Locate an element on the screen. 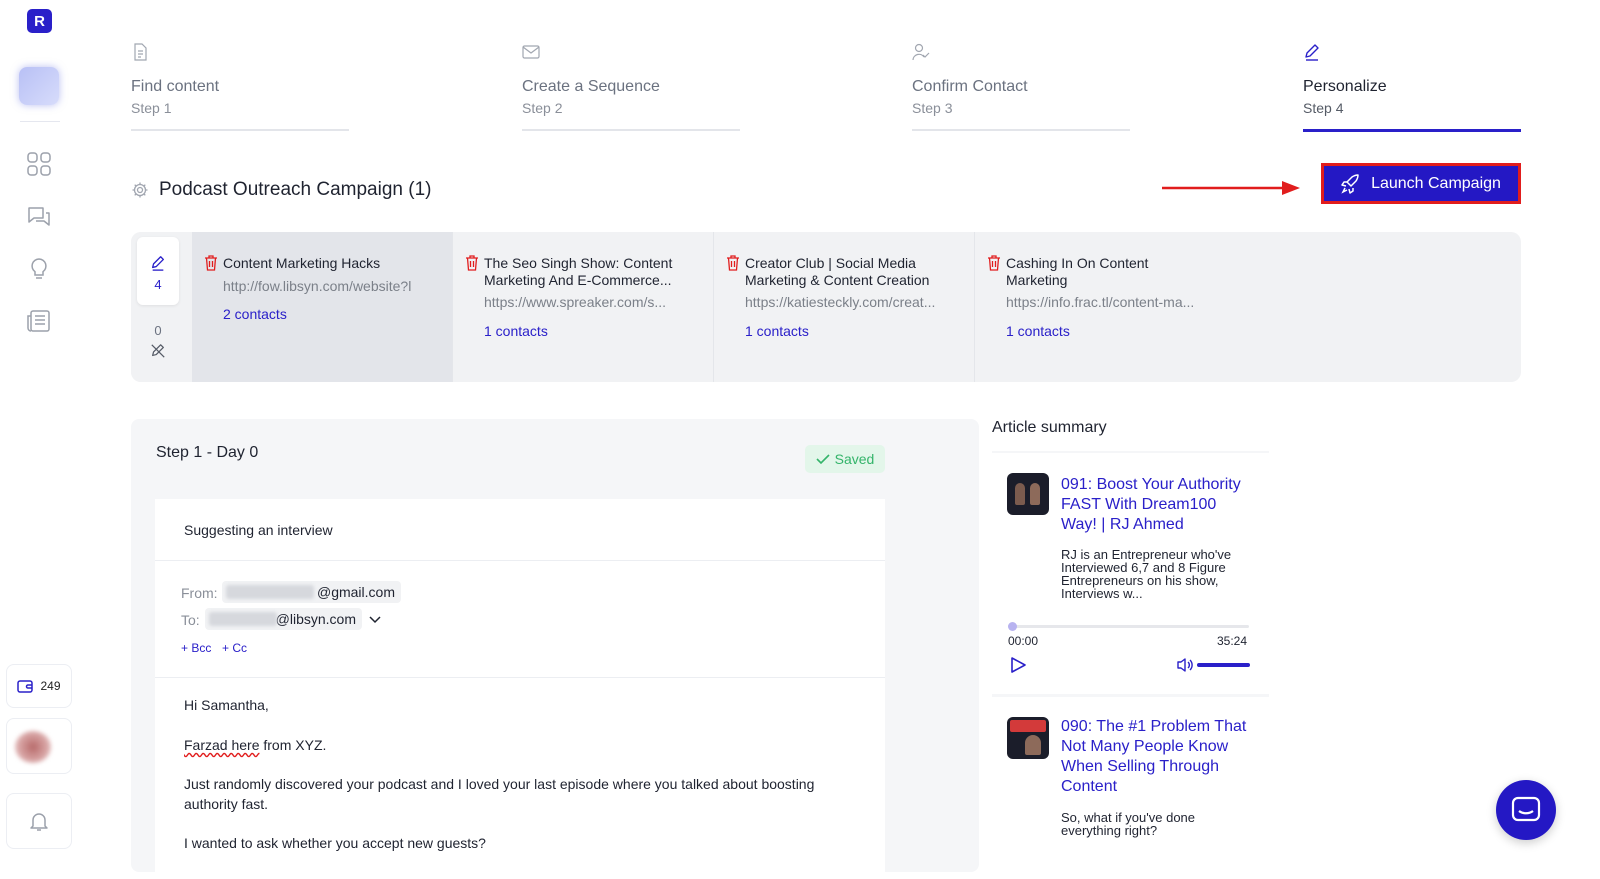  saved-label: Saved is located at coordinates (854, 459).